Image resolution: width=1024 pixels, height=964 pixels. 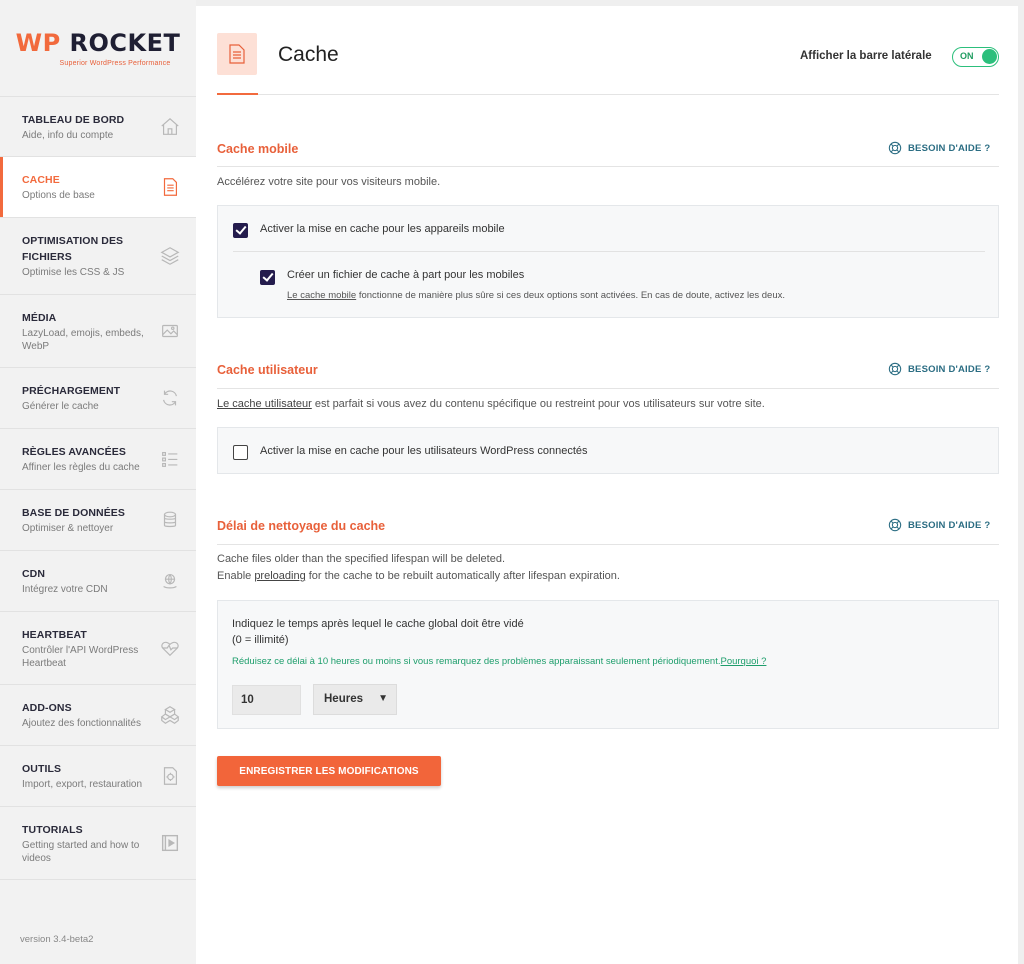 I want to click on sidebar-item-desc: Options de base, so click(x=58, y=195).